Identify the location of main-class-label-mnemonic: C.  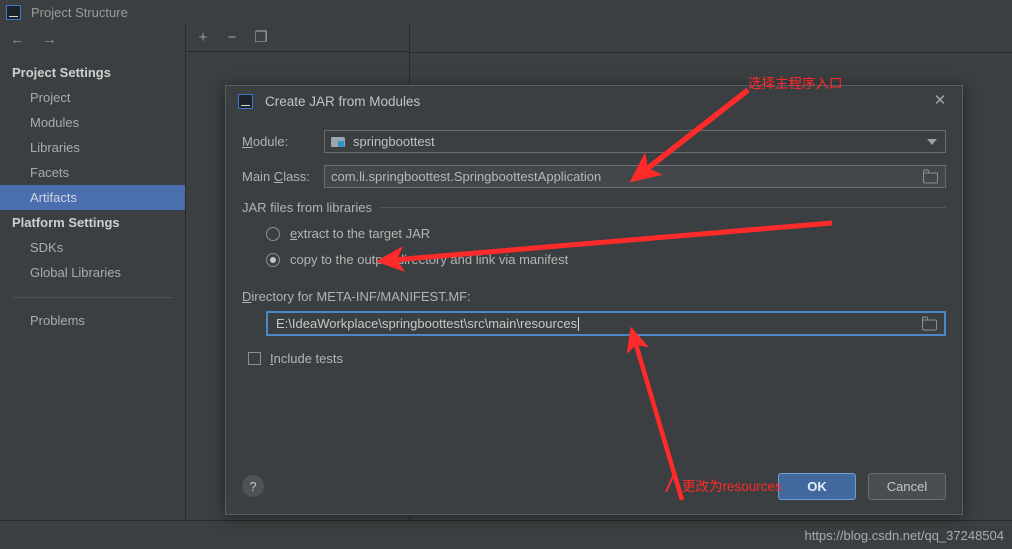
(278, 176).